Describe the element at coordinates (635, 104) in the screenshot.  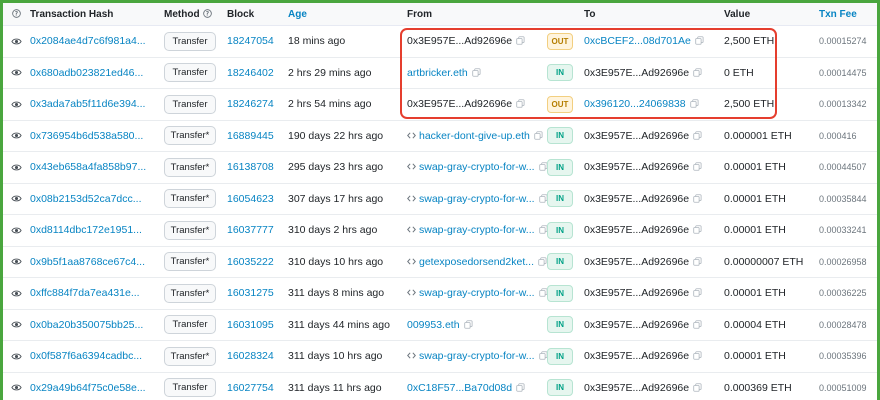
I see `to-address: 0x396120...24069838` at that location.